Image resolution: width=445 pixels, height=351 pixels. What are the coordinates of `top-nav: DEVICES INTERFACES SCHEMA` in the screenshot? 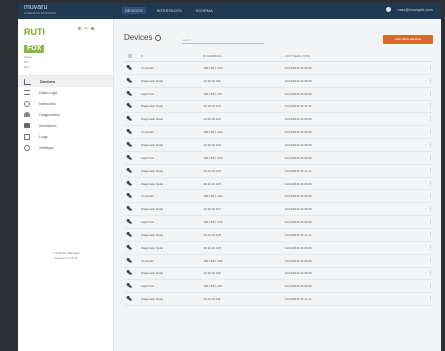 It's located at (169, 10).